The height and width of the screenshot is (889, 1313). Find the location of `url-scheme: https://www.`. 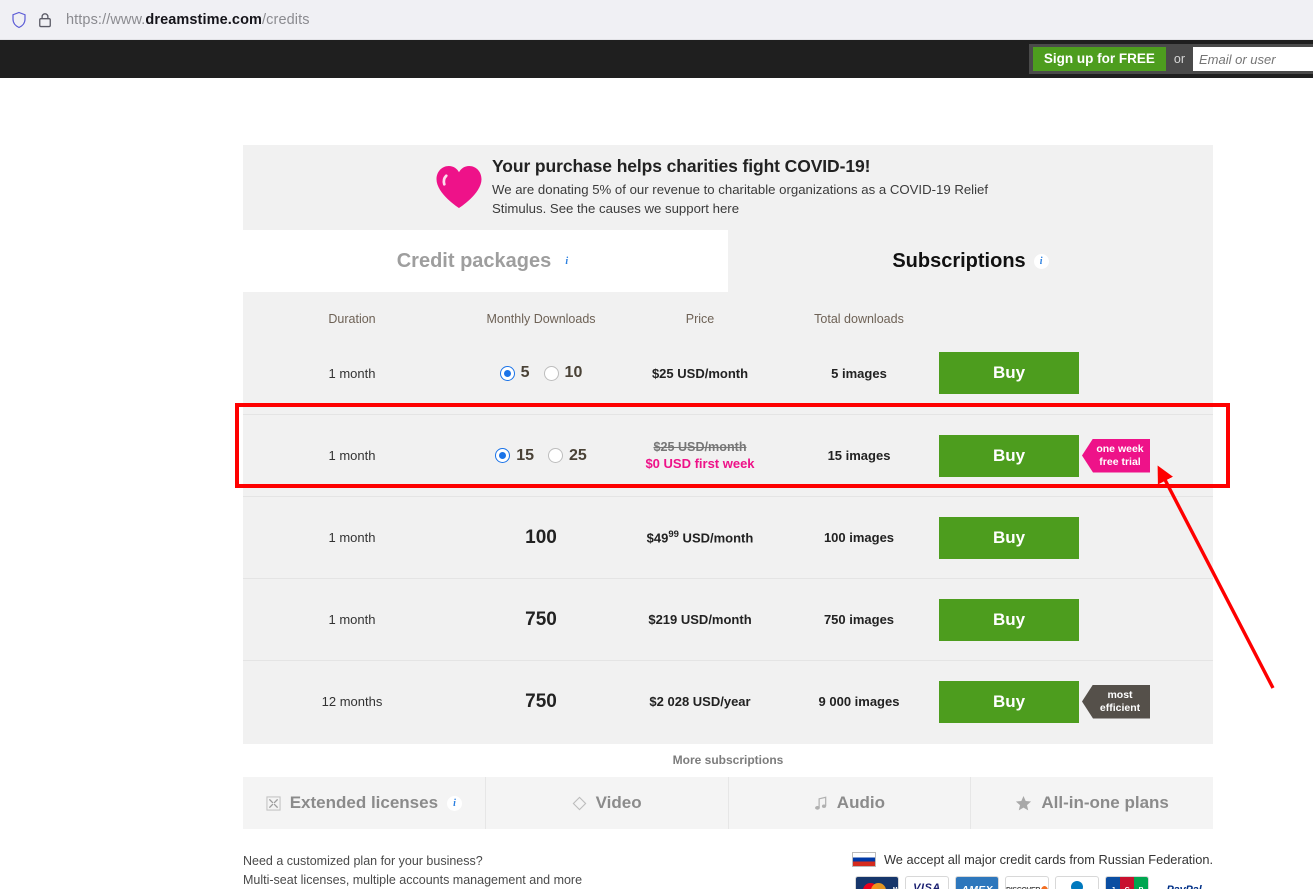

url-scheme: https://www. is located at coordinates (106, 19).